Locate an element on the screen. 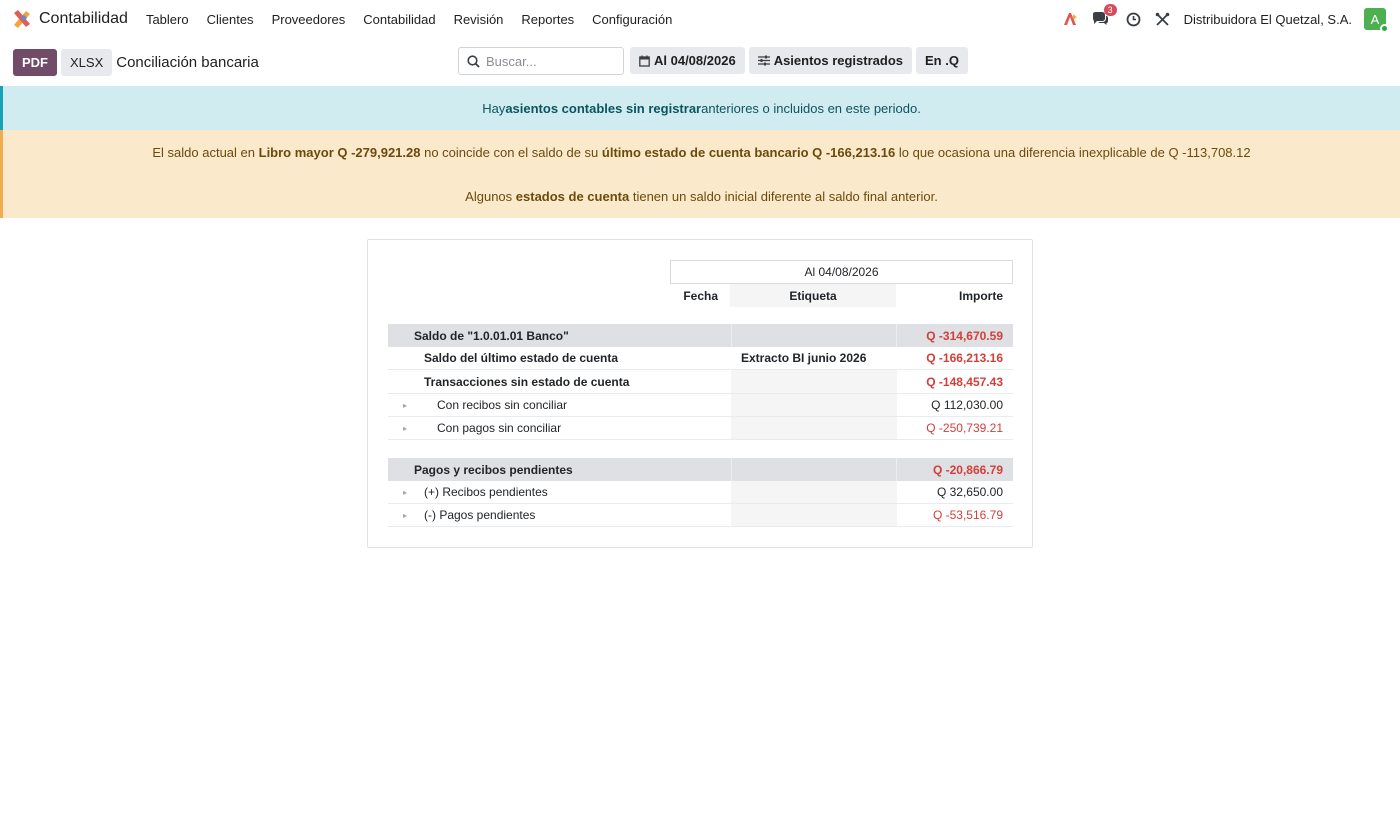  search-icon is located at coordinates (473, 61).